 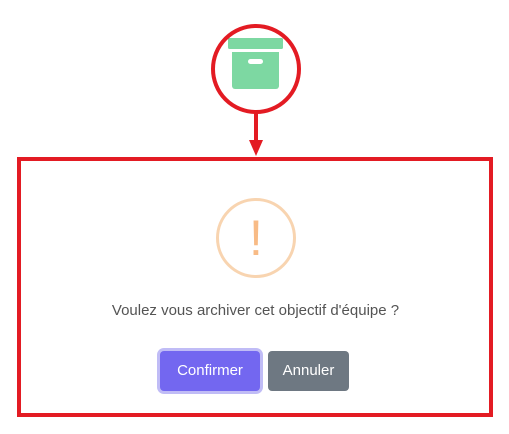 What do you see at coordinates (210, 371) in the screenshot?
I see `confirm-button: Confirmer` at bounding box center [210, 371].